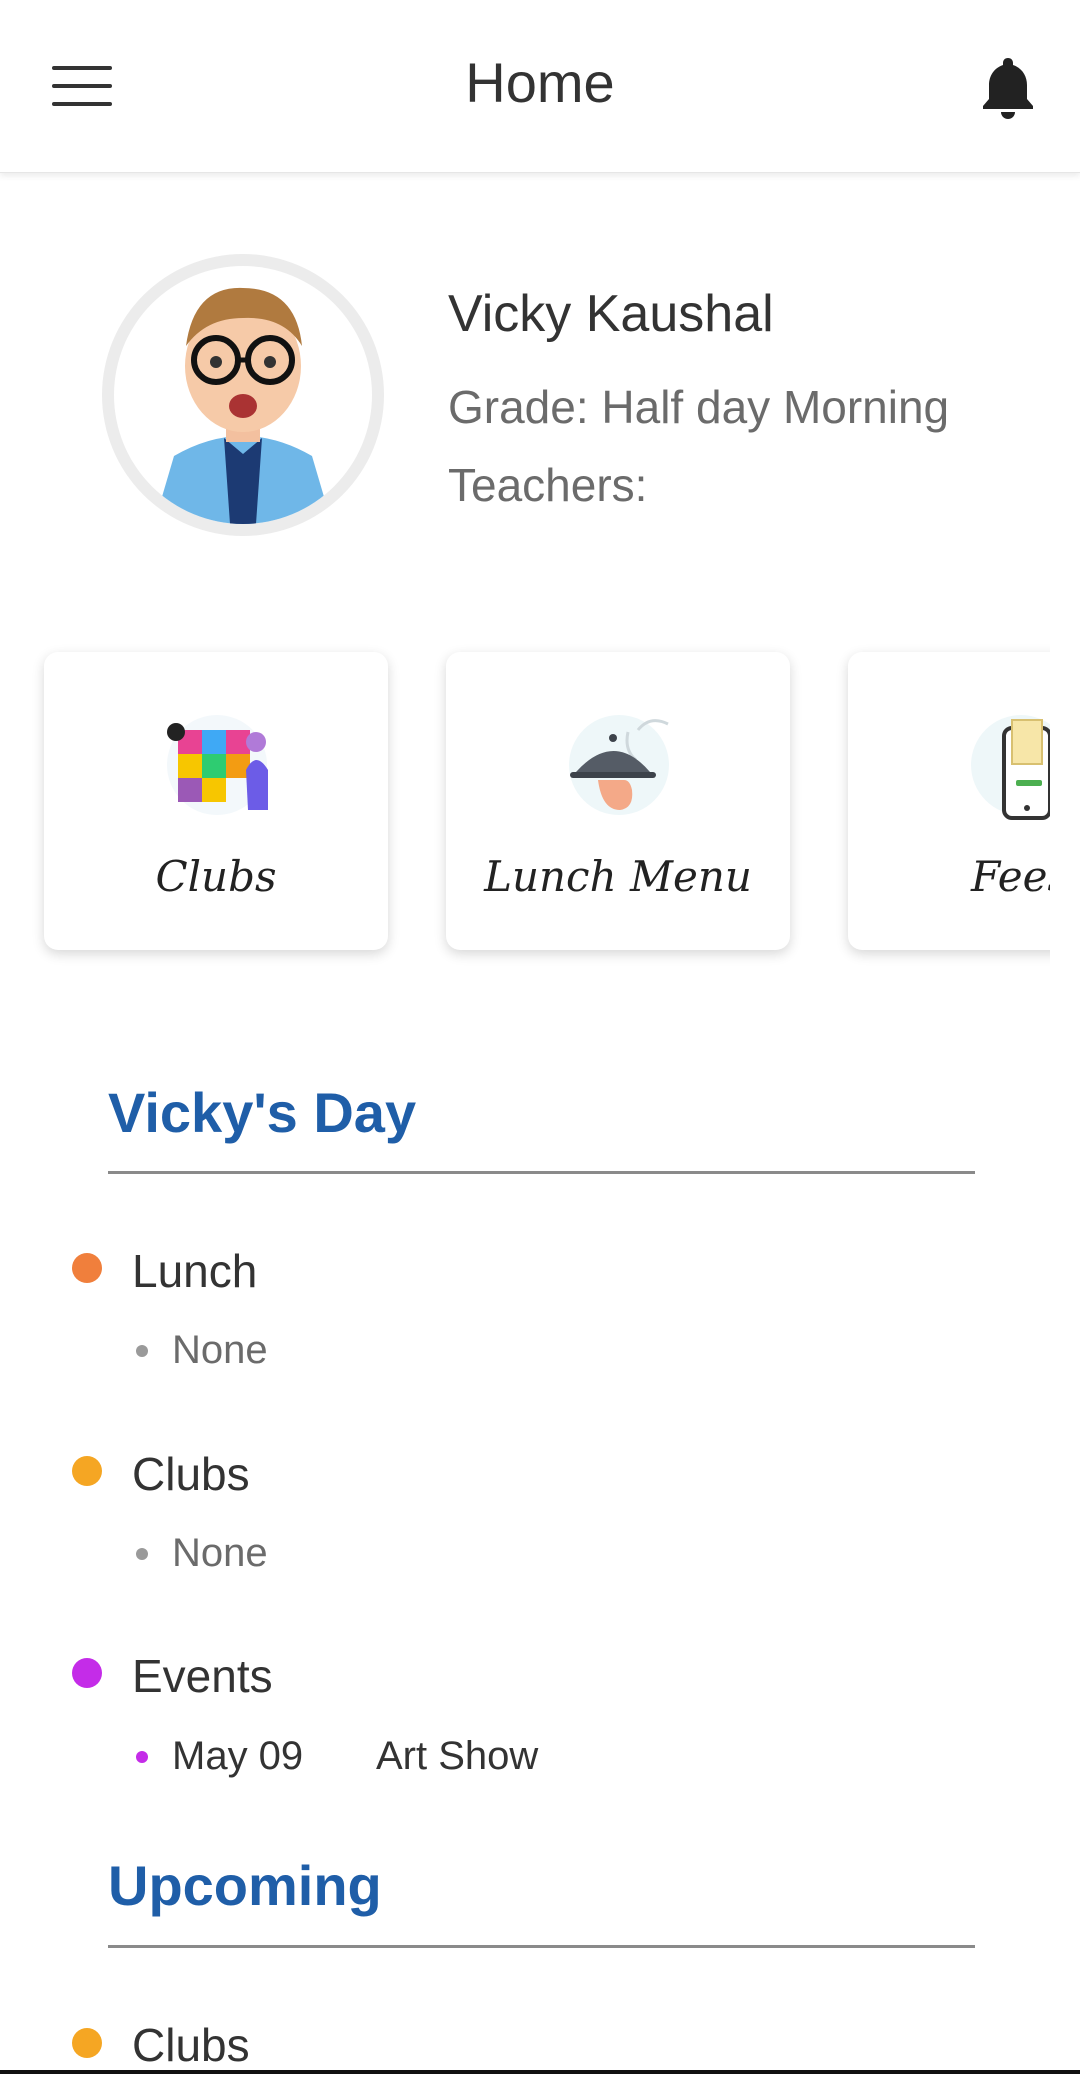  I want to click on day-item-sub-lunch: None, so click(220, 1350).